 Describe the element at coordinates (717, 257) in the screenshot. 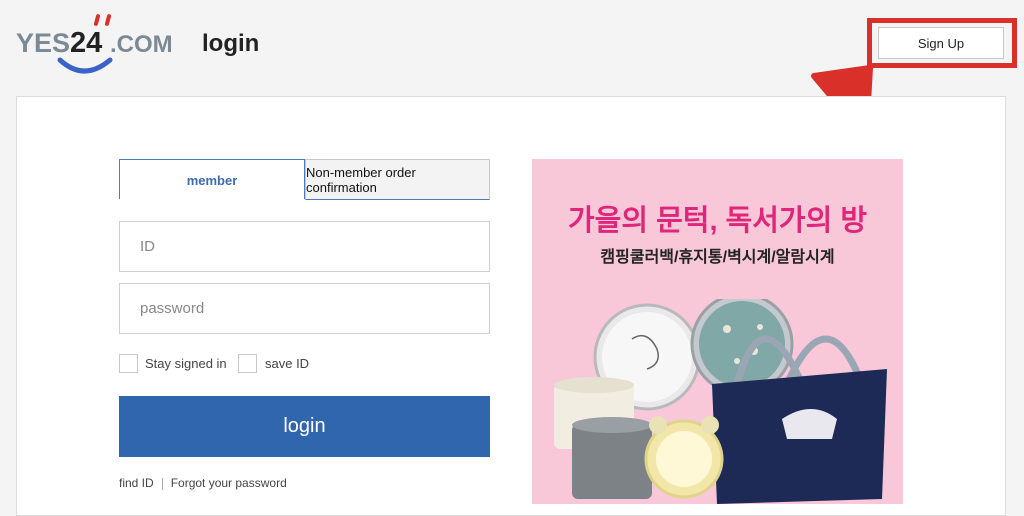

I see `banner-subtitle: 캠핑쿨러백/휴지통/벽시계/알람시계` at that location.